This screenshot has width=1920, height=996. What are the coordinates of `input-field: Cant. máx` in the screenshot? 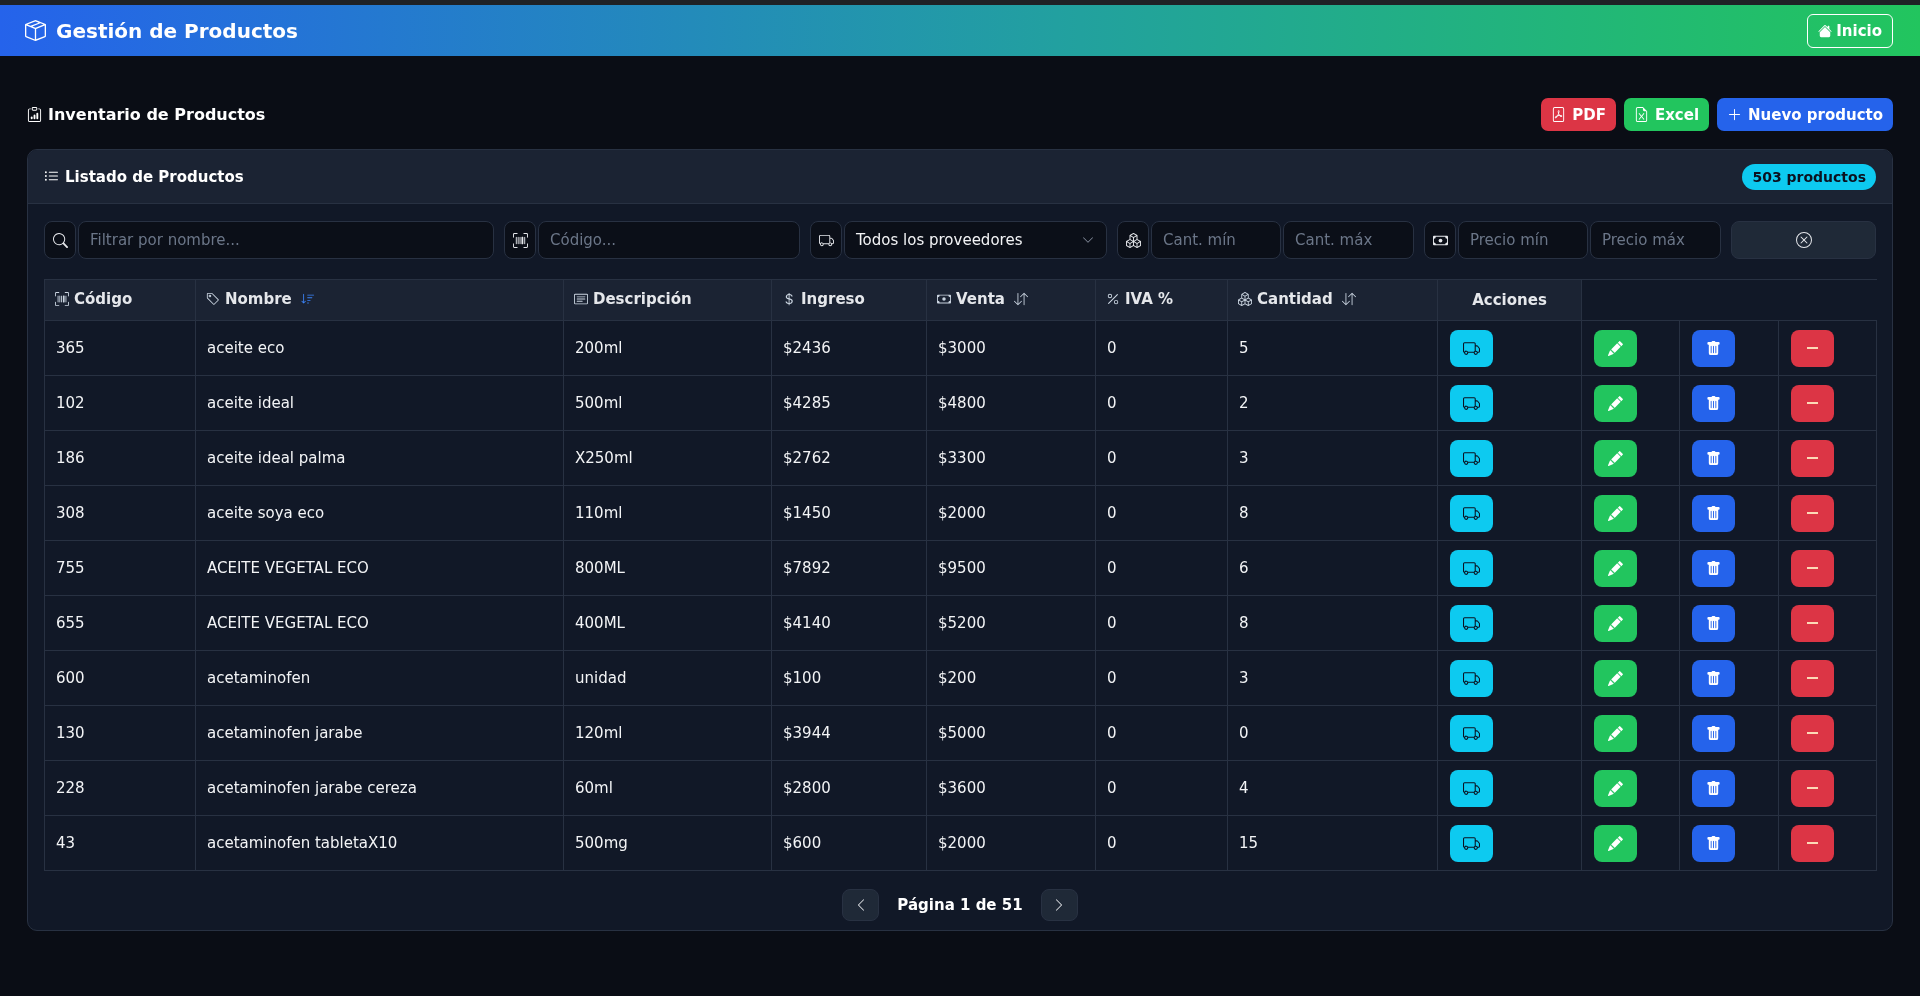 It's located at (1348, 240).